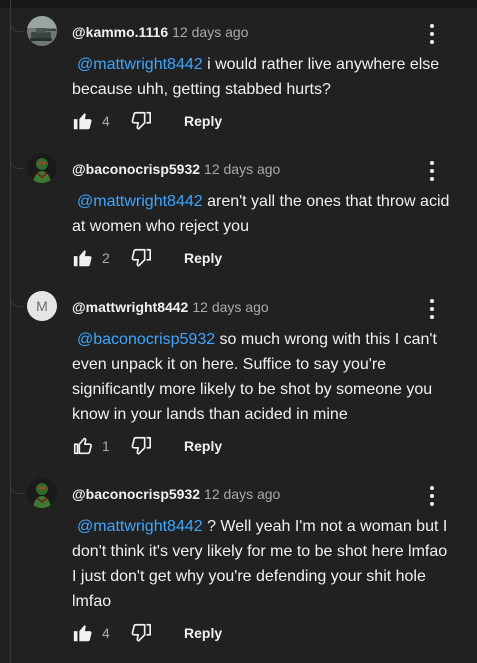 The width and height of the screenshot is (477, 663). I want to click on author-name: @mattwright8442, so click(130, 307).